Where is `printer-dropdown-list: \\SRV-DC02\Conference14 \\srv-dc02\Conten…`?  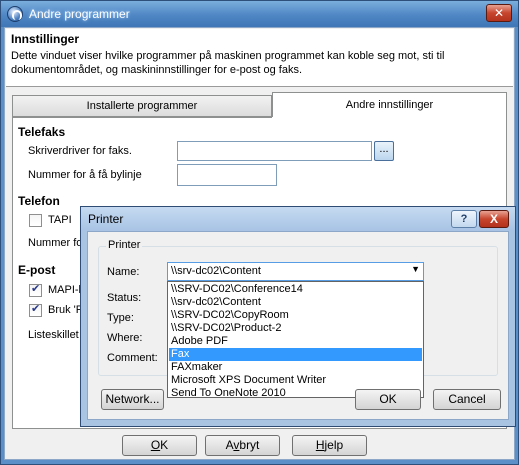
printer-dropdown-list: \\SRV-DC02\Conference14 \\srv-dc02\Conten… is located at coordinates (295, 340).